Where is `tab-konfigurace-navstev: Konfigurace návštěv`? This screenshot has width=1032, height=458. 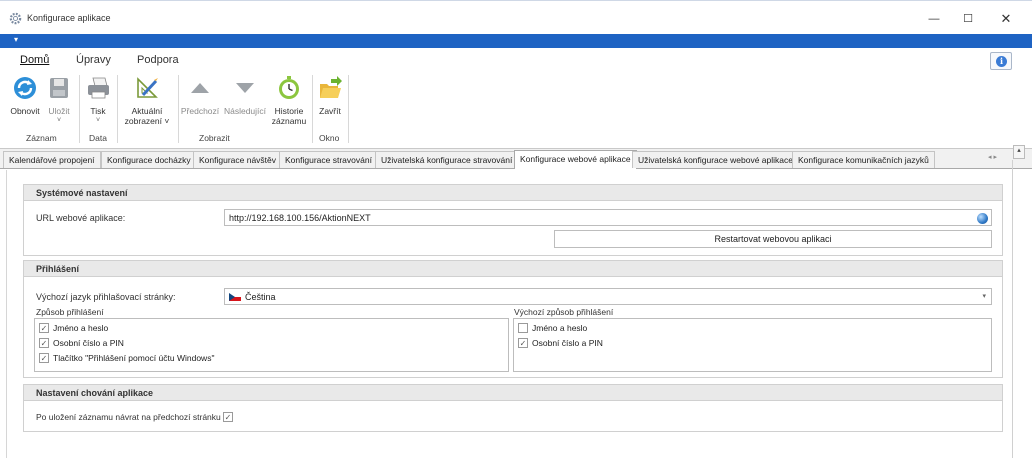 tab-konfigurace-navstev: Konfigurace návštěv is located at coordinates (238, 159).